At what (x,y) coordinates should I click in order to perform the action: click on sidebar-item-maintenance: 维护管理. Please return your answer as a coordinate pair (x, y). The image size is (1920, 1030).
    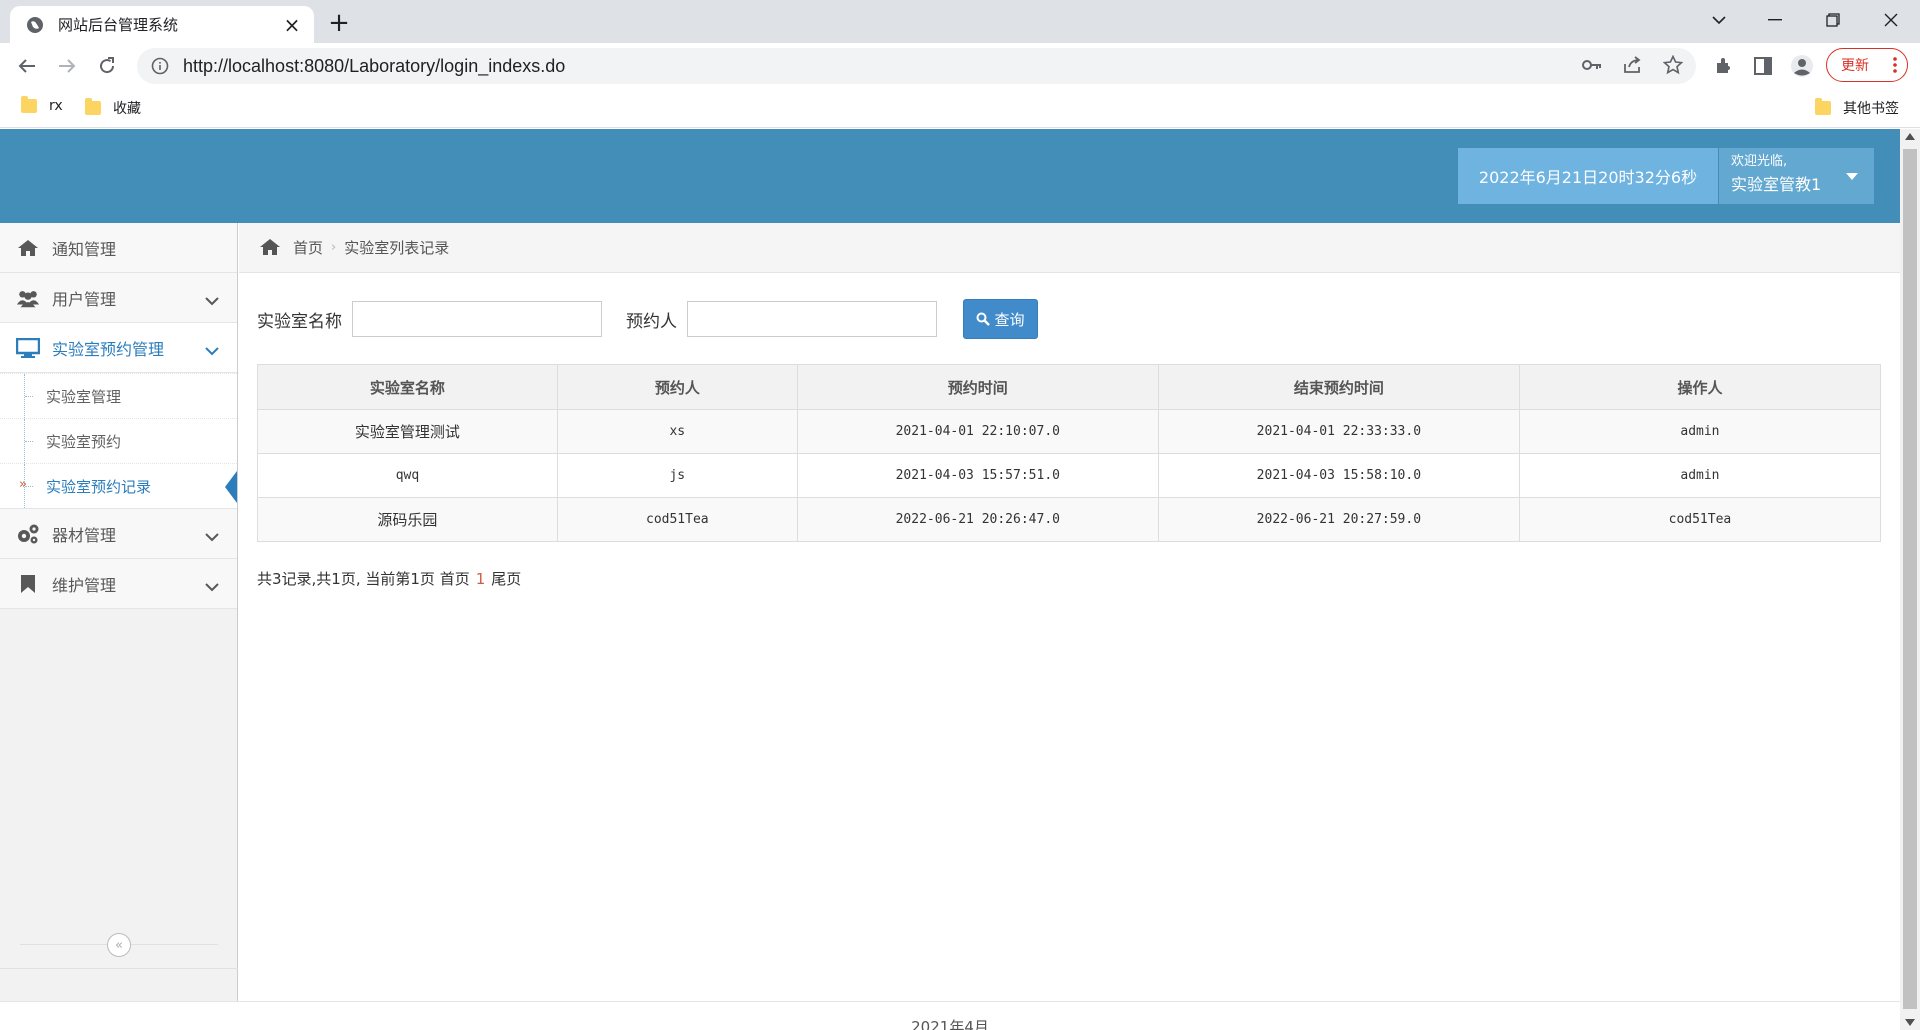
    Looking at the image, I should click on (118, 584).